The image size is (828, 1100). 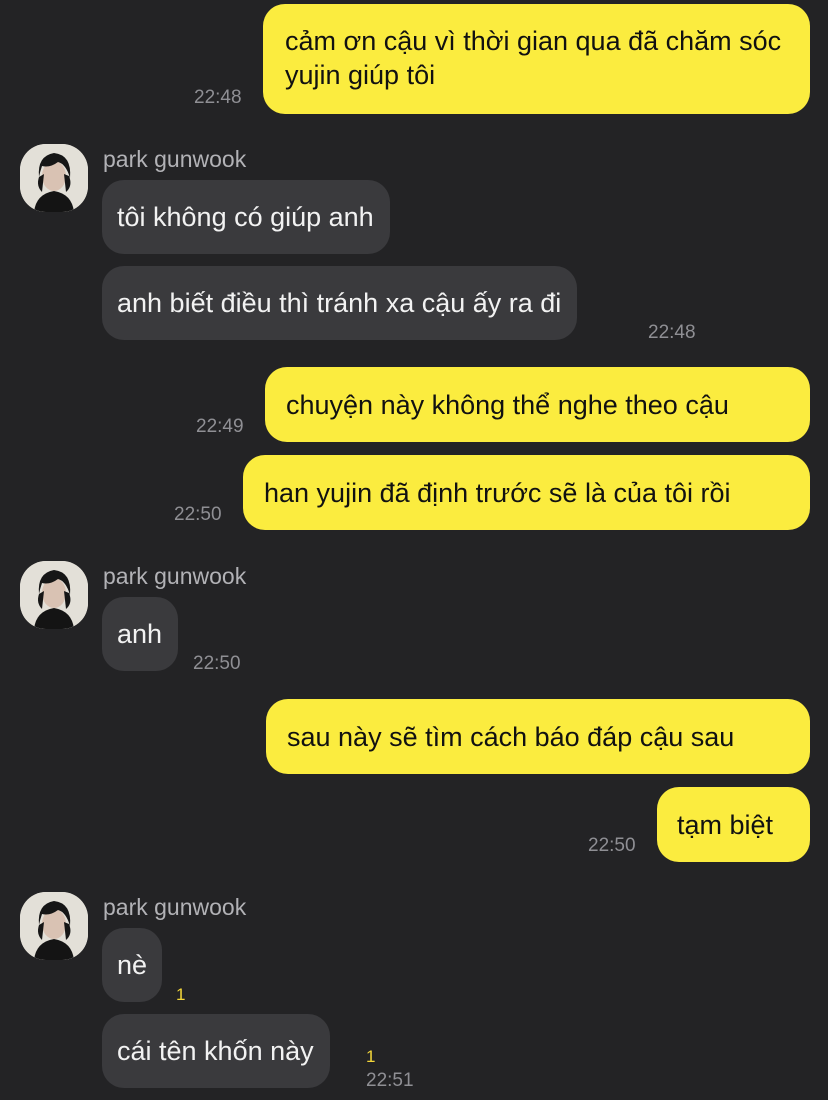 I want to click on message-bubble-incoming: anh biết điều thì tránh xa cậu ấy ra đi, so click(x=340, y=303).